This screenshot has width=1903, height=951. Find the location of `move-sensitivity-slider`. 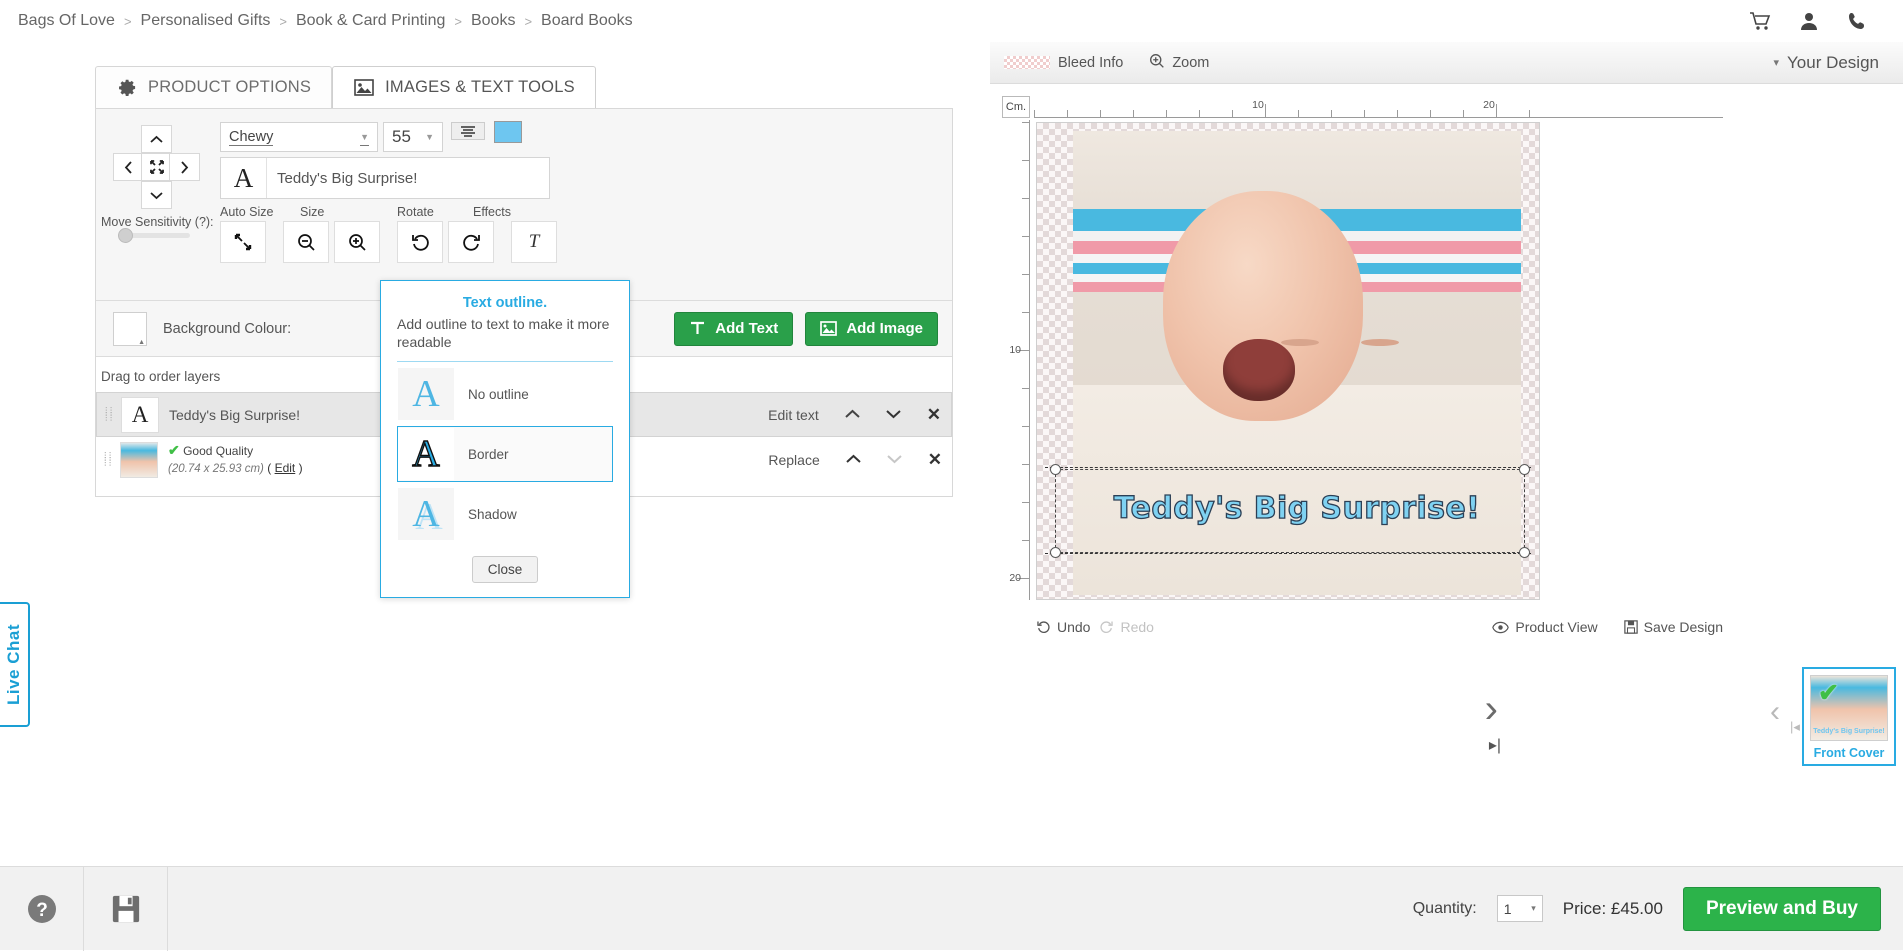

move-sensitivity-slider is located at coordinates (154, 235).